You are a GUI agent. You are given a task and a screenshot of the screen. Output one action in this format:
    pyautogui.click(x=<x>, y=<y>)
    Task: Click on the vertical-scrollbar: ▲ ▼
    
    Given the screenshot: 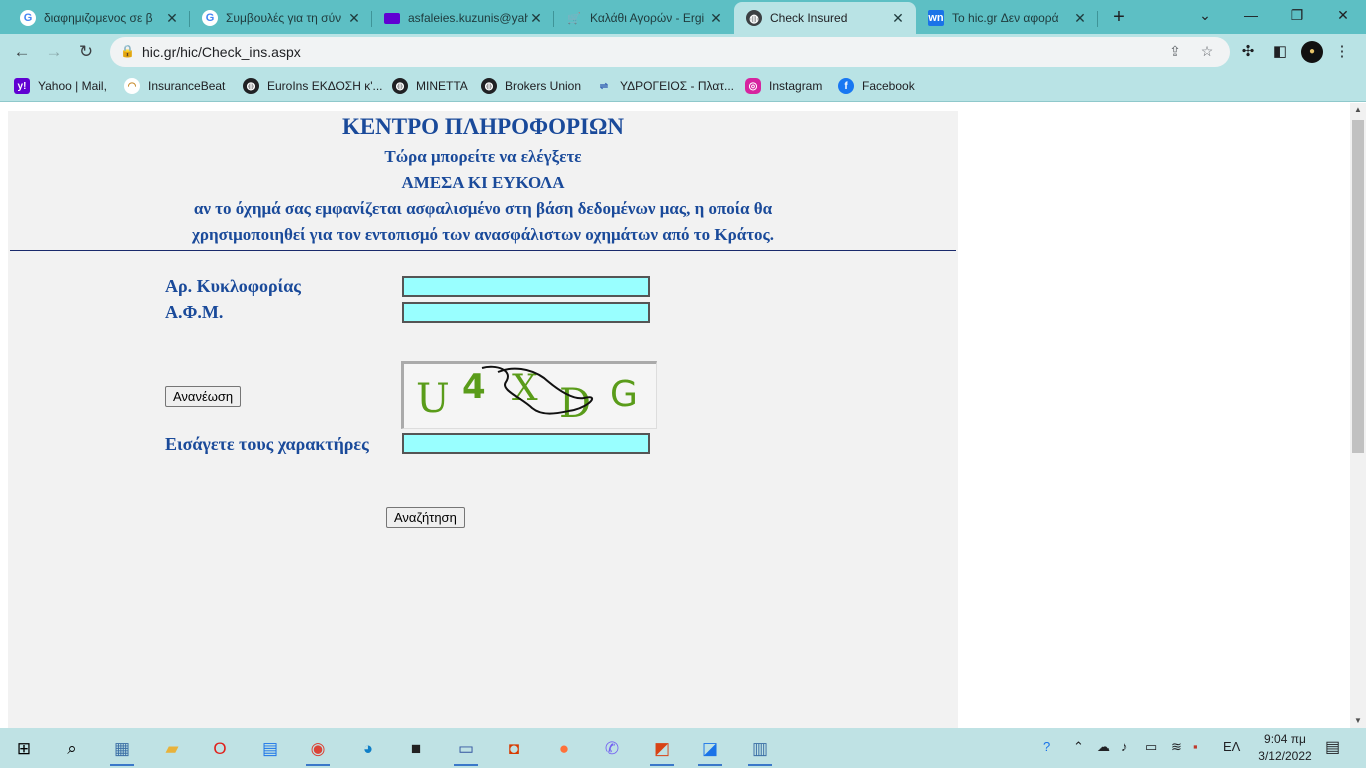 What is the action you would take?
    pyautogui.click(x=1358, y=415)
    